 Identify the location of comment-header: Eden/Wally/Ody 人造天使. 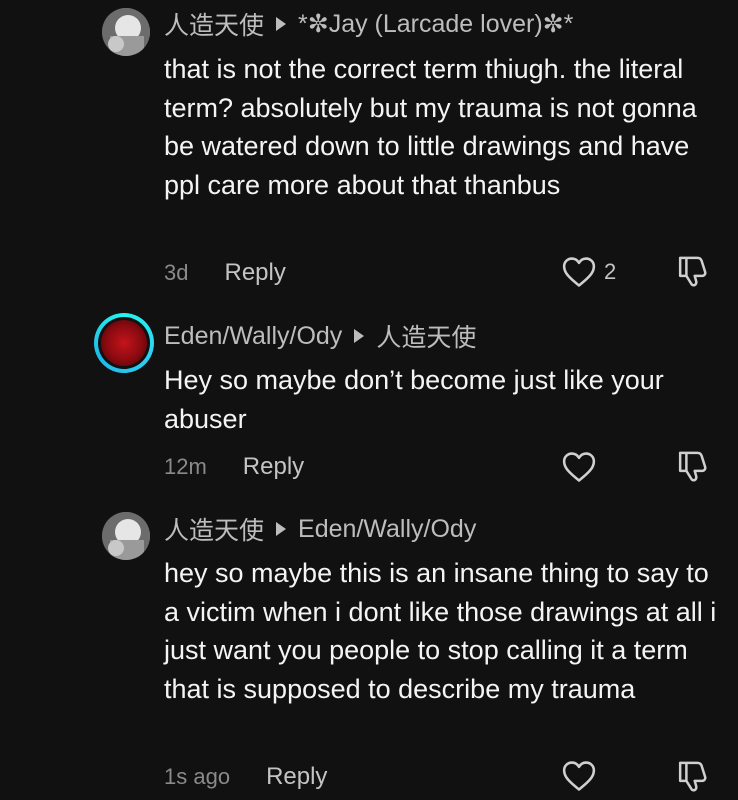
(320, 336).